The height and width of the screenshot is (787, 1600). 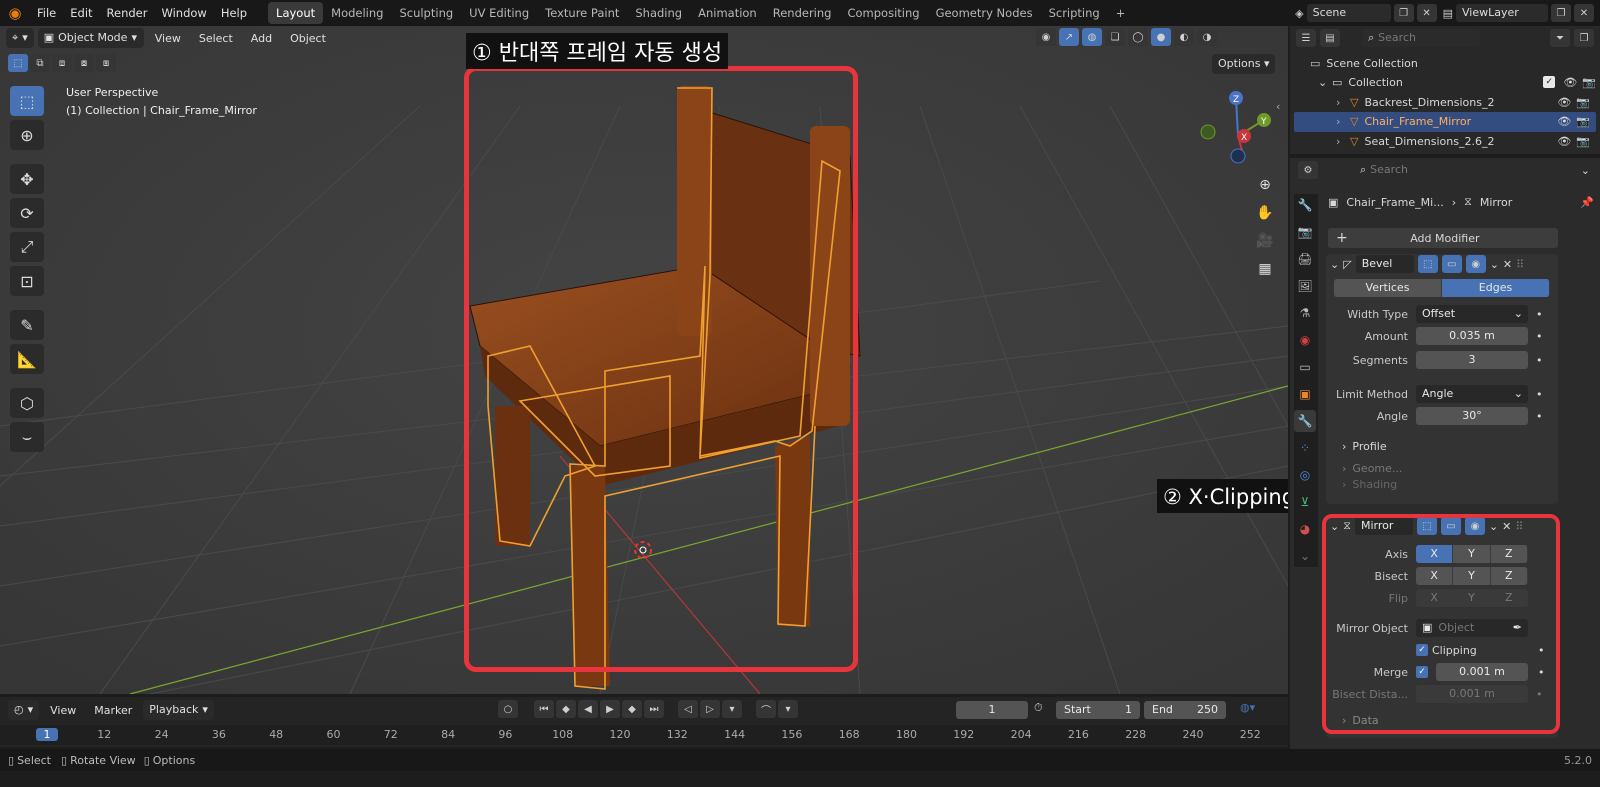 I want to click on view-layer-name-field: ViewLayer, so click(x=1502, y=13).